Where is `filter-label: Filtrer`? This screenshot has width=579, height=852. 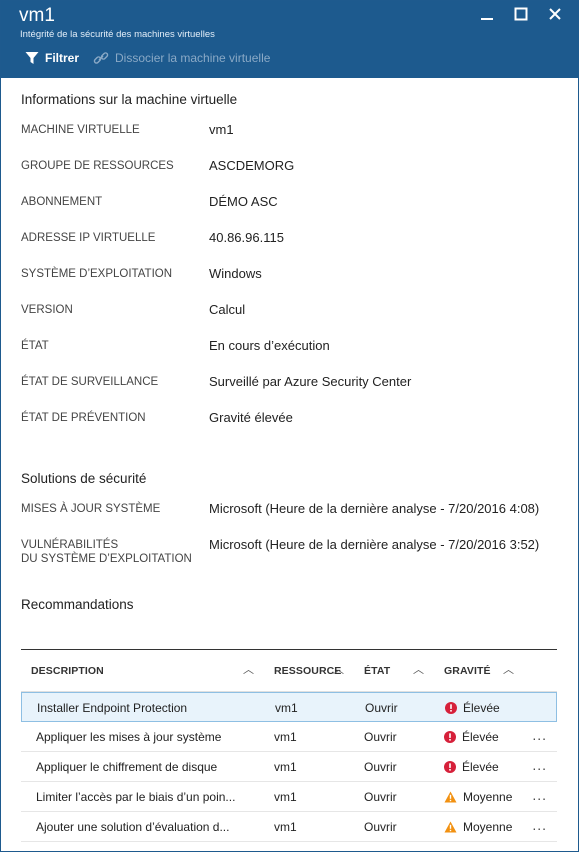
filter-label: Filtrer is located at coordinates (62, 58).